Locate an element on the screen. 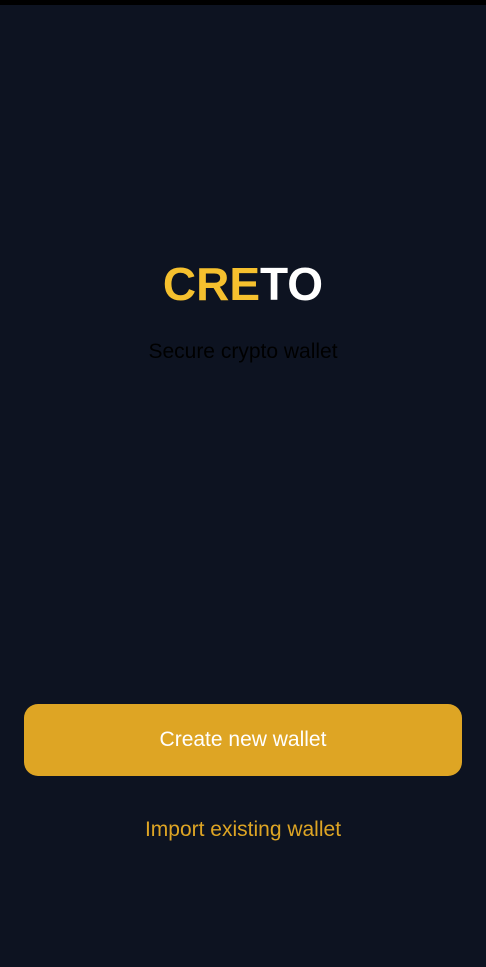 This screenshot has height=967, width=486. status-bar is located at coordinates (243, 2).